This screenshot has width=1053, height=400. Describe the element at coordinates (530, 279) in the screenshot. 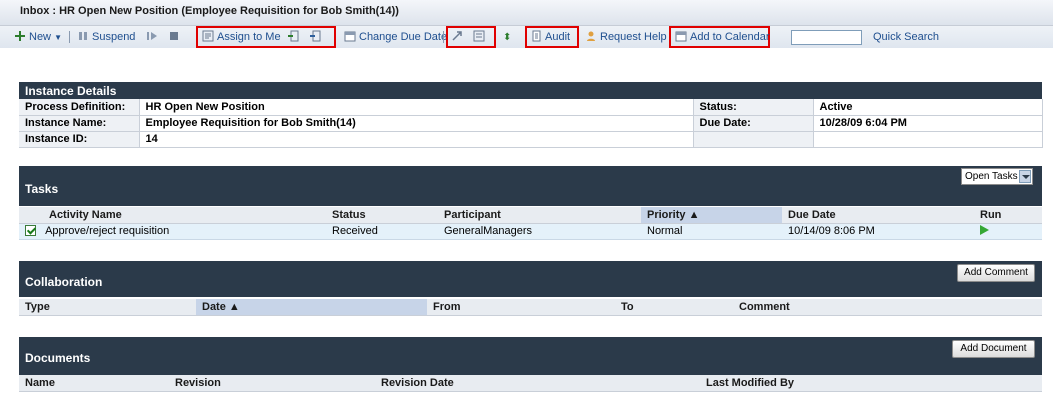

I see `collaboration-header: Collaboration` at that location.